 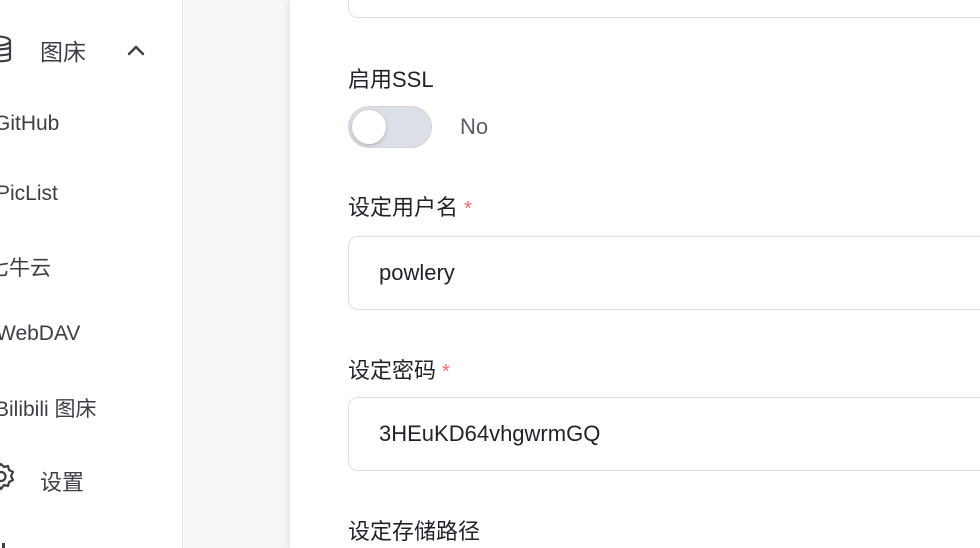 I want to click on sidebar-item-label: Bilibili 图床, so click(x=48, y=409).